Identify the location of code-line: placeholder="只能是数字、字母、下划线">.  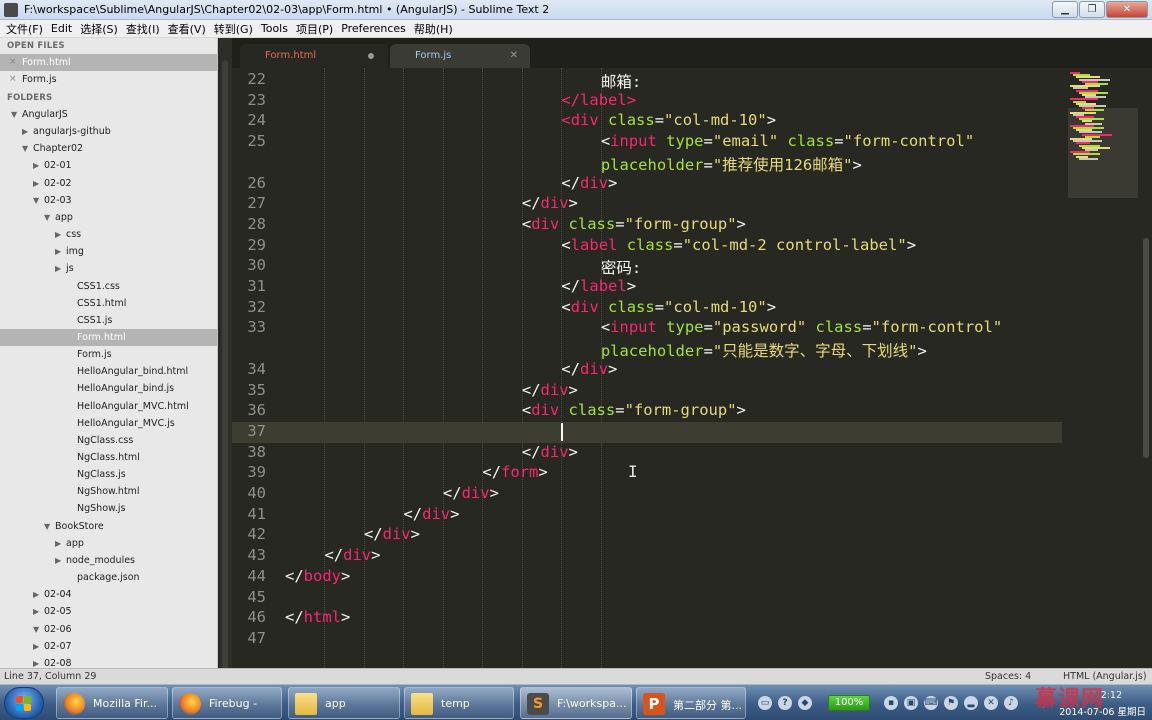
(647, 349).